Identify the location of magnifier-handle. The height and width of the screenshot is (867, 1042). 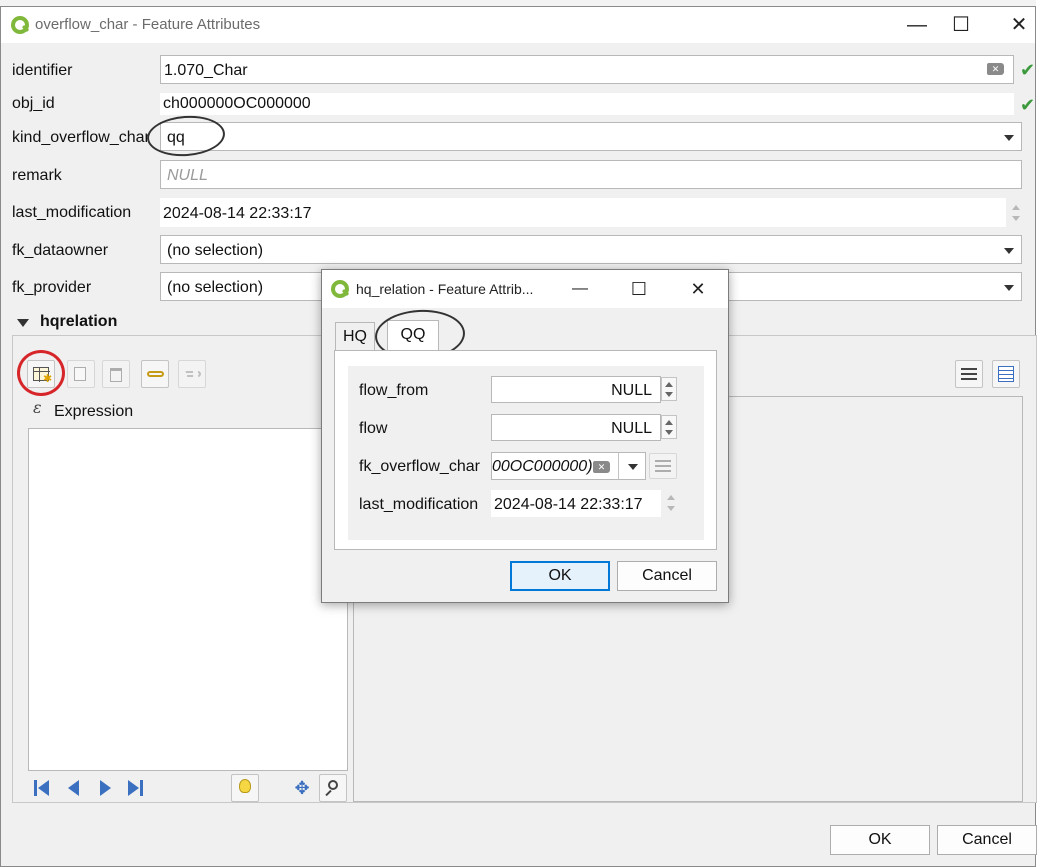
(328, 793).